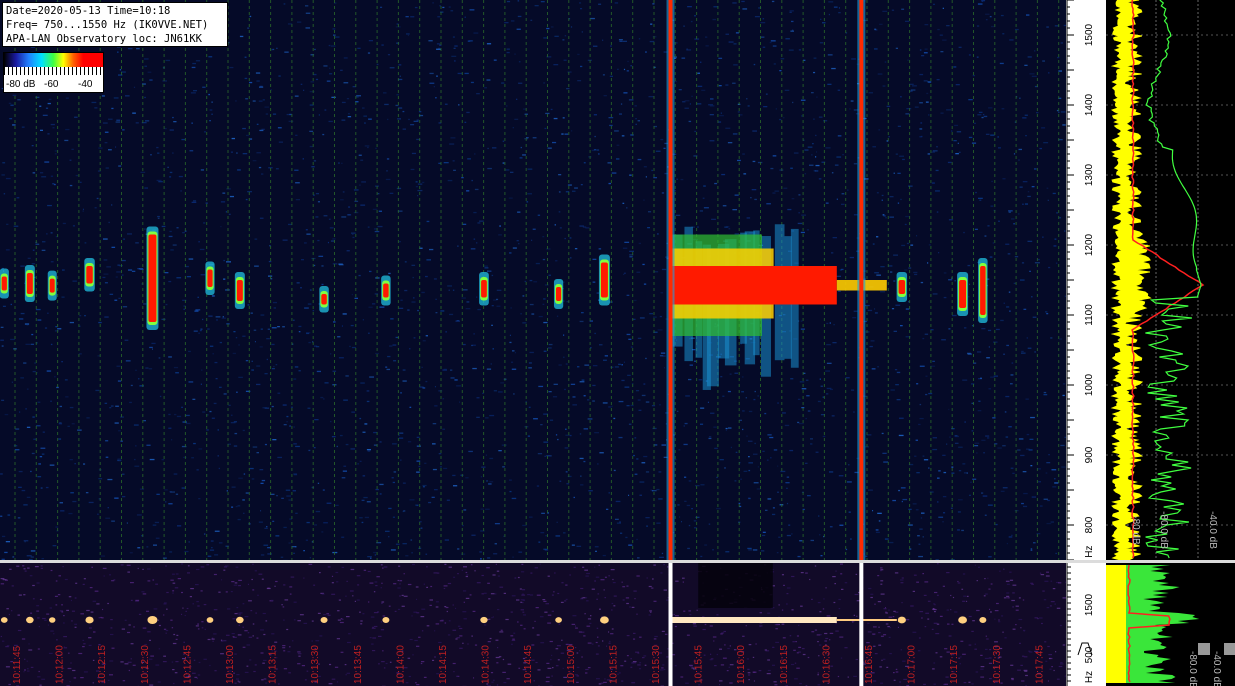 The image size is (1235, 686). I want to click on db-scale-label: -80 dB, so click(1135, 530).